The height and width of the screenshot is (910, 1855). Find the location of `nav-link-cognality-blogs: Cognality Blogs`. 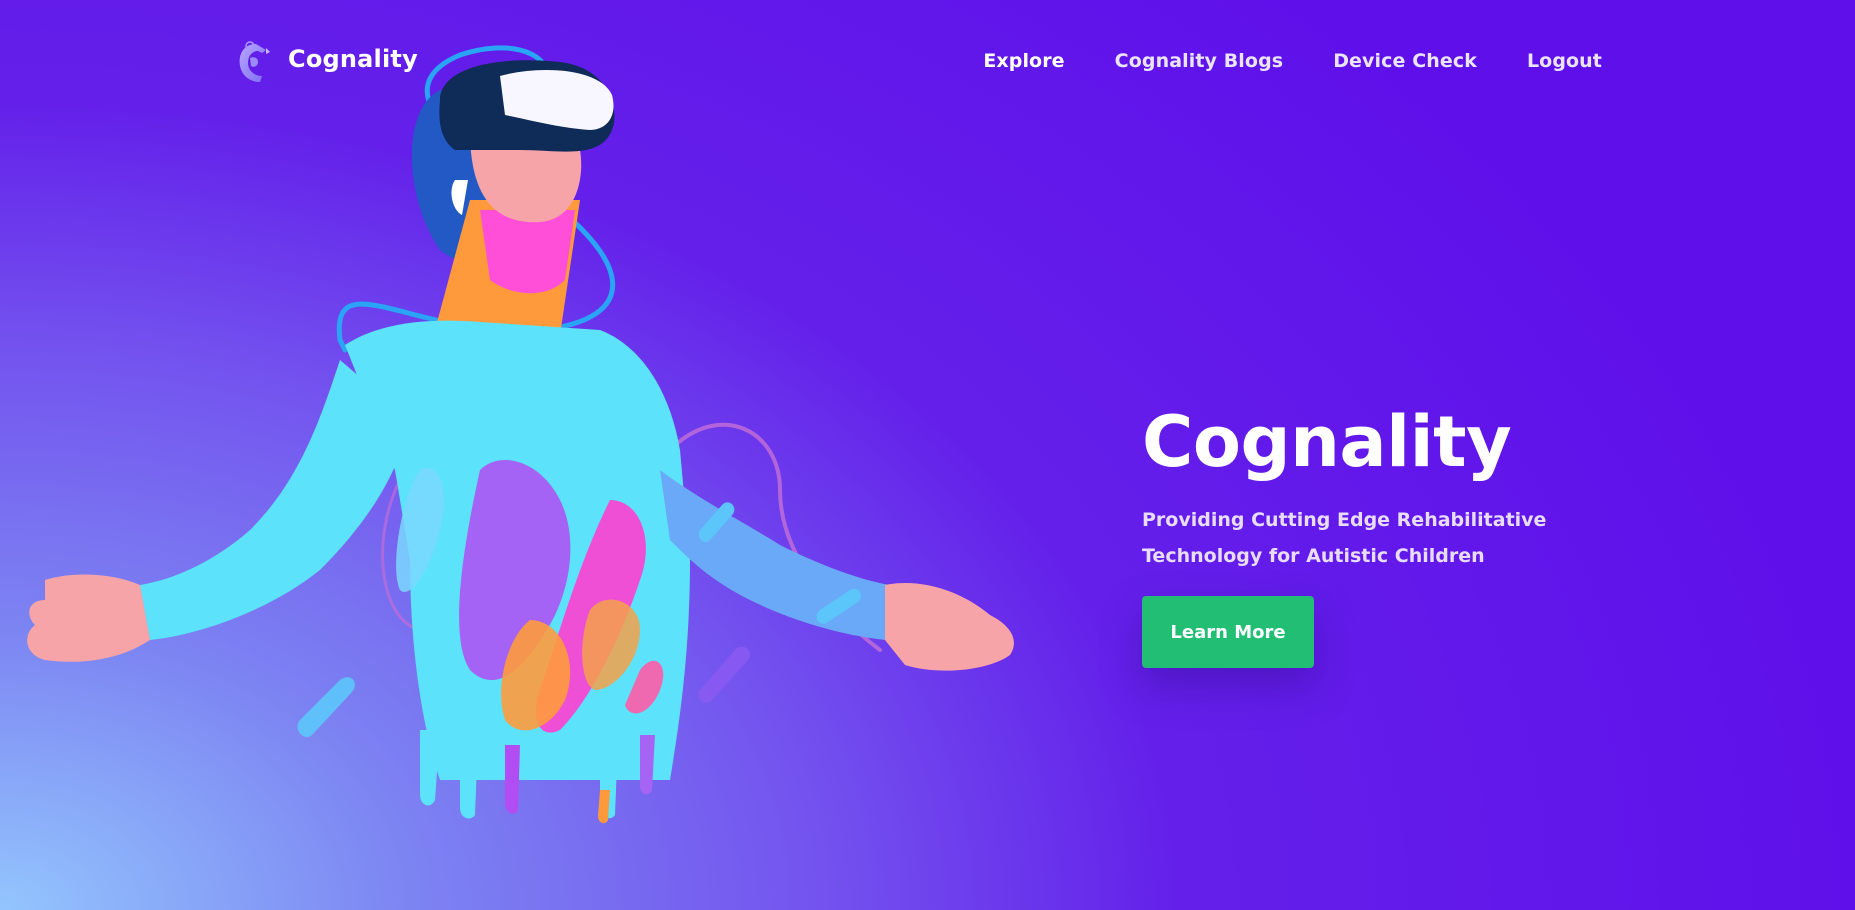

nav-link-cognality-blogs: Cognality Blogs is located at coordinates (1199, 61).